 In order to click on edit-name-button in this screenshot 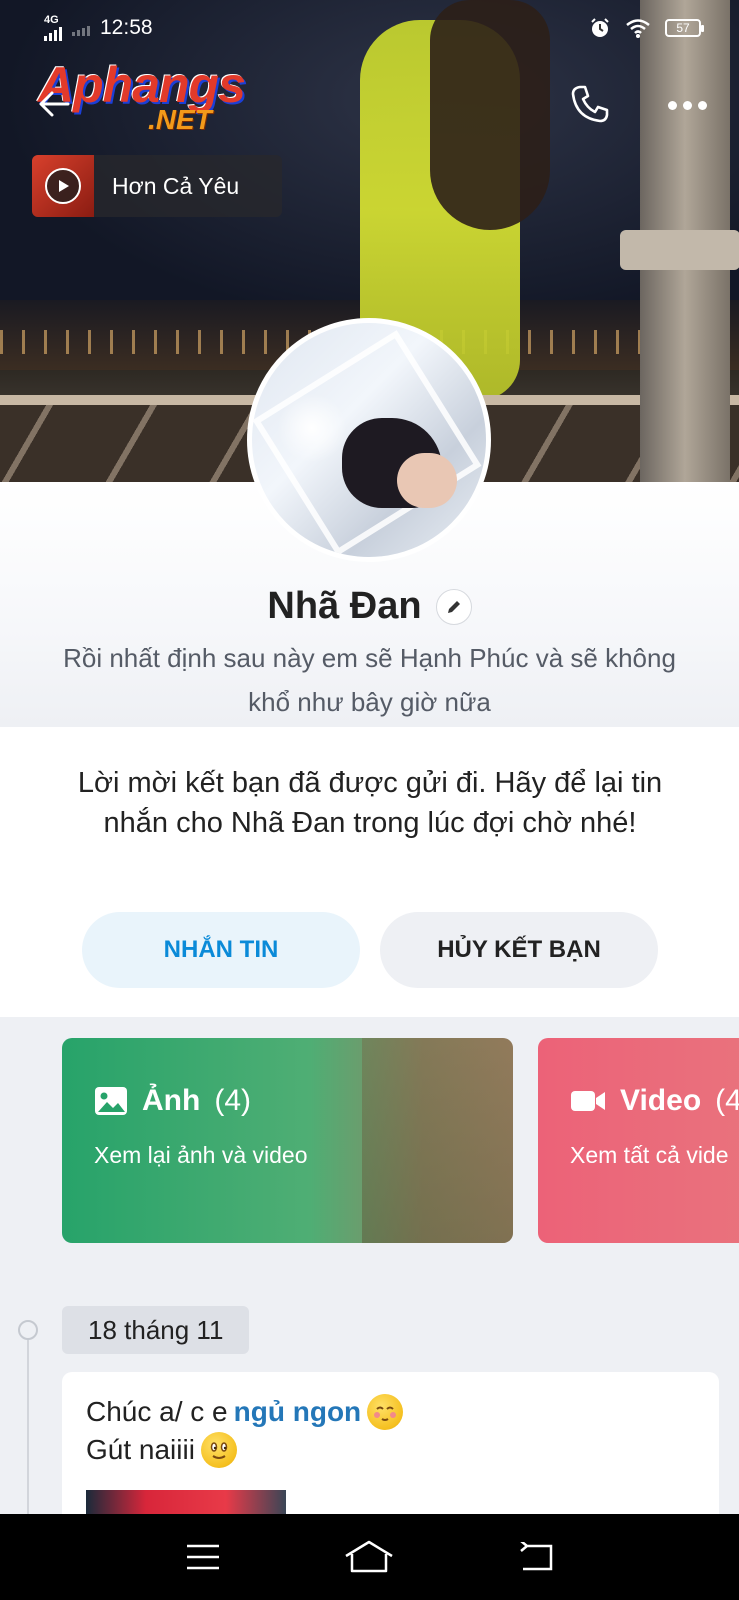, I will do `click(453, 606)`.